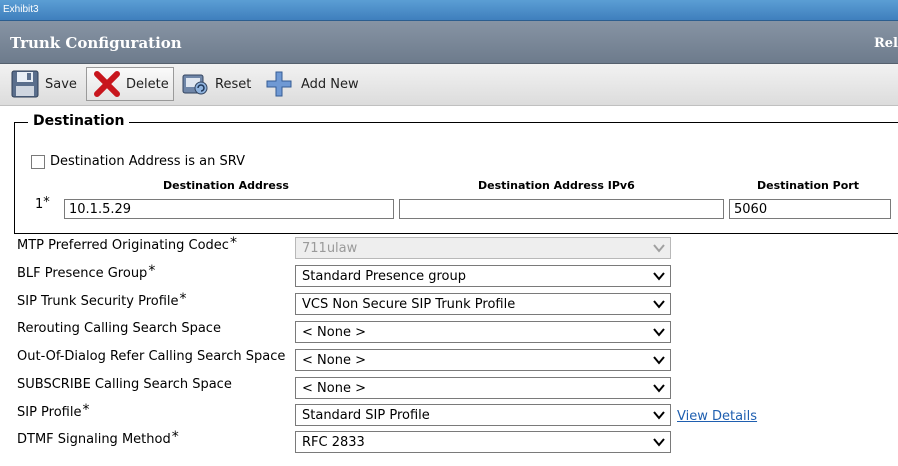 This screenshot has height=466, width=898. I want to click on add-new-button: Add New, so click(311, 84).